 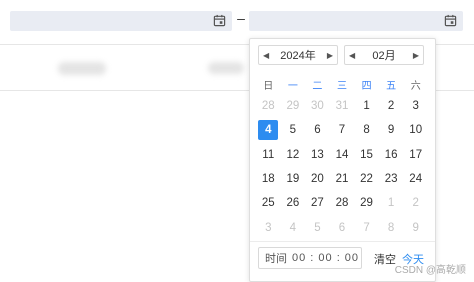 I want to click on day-number: 18, so click(x=268, y=179).